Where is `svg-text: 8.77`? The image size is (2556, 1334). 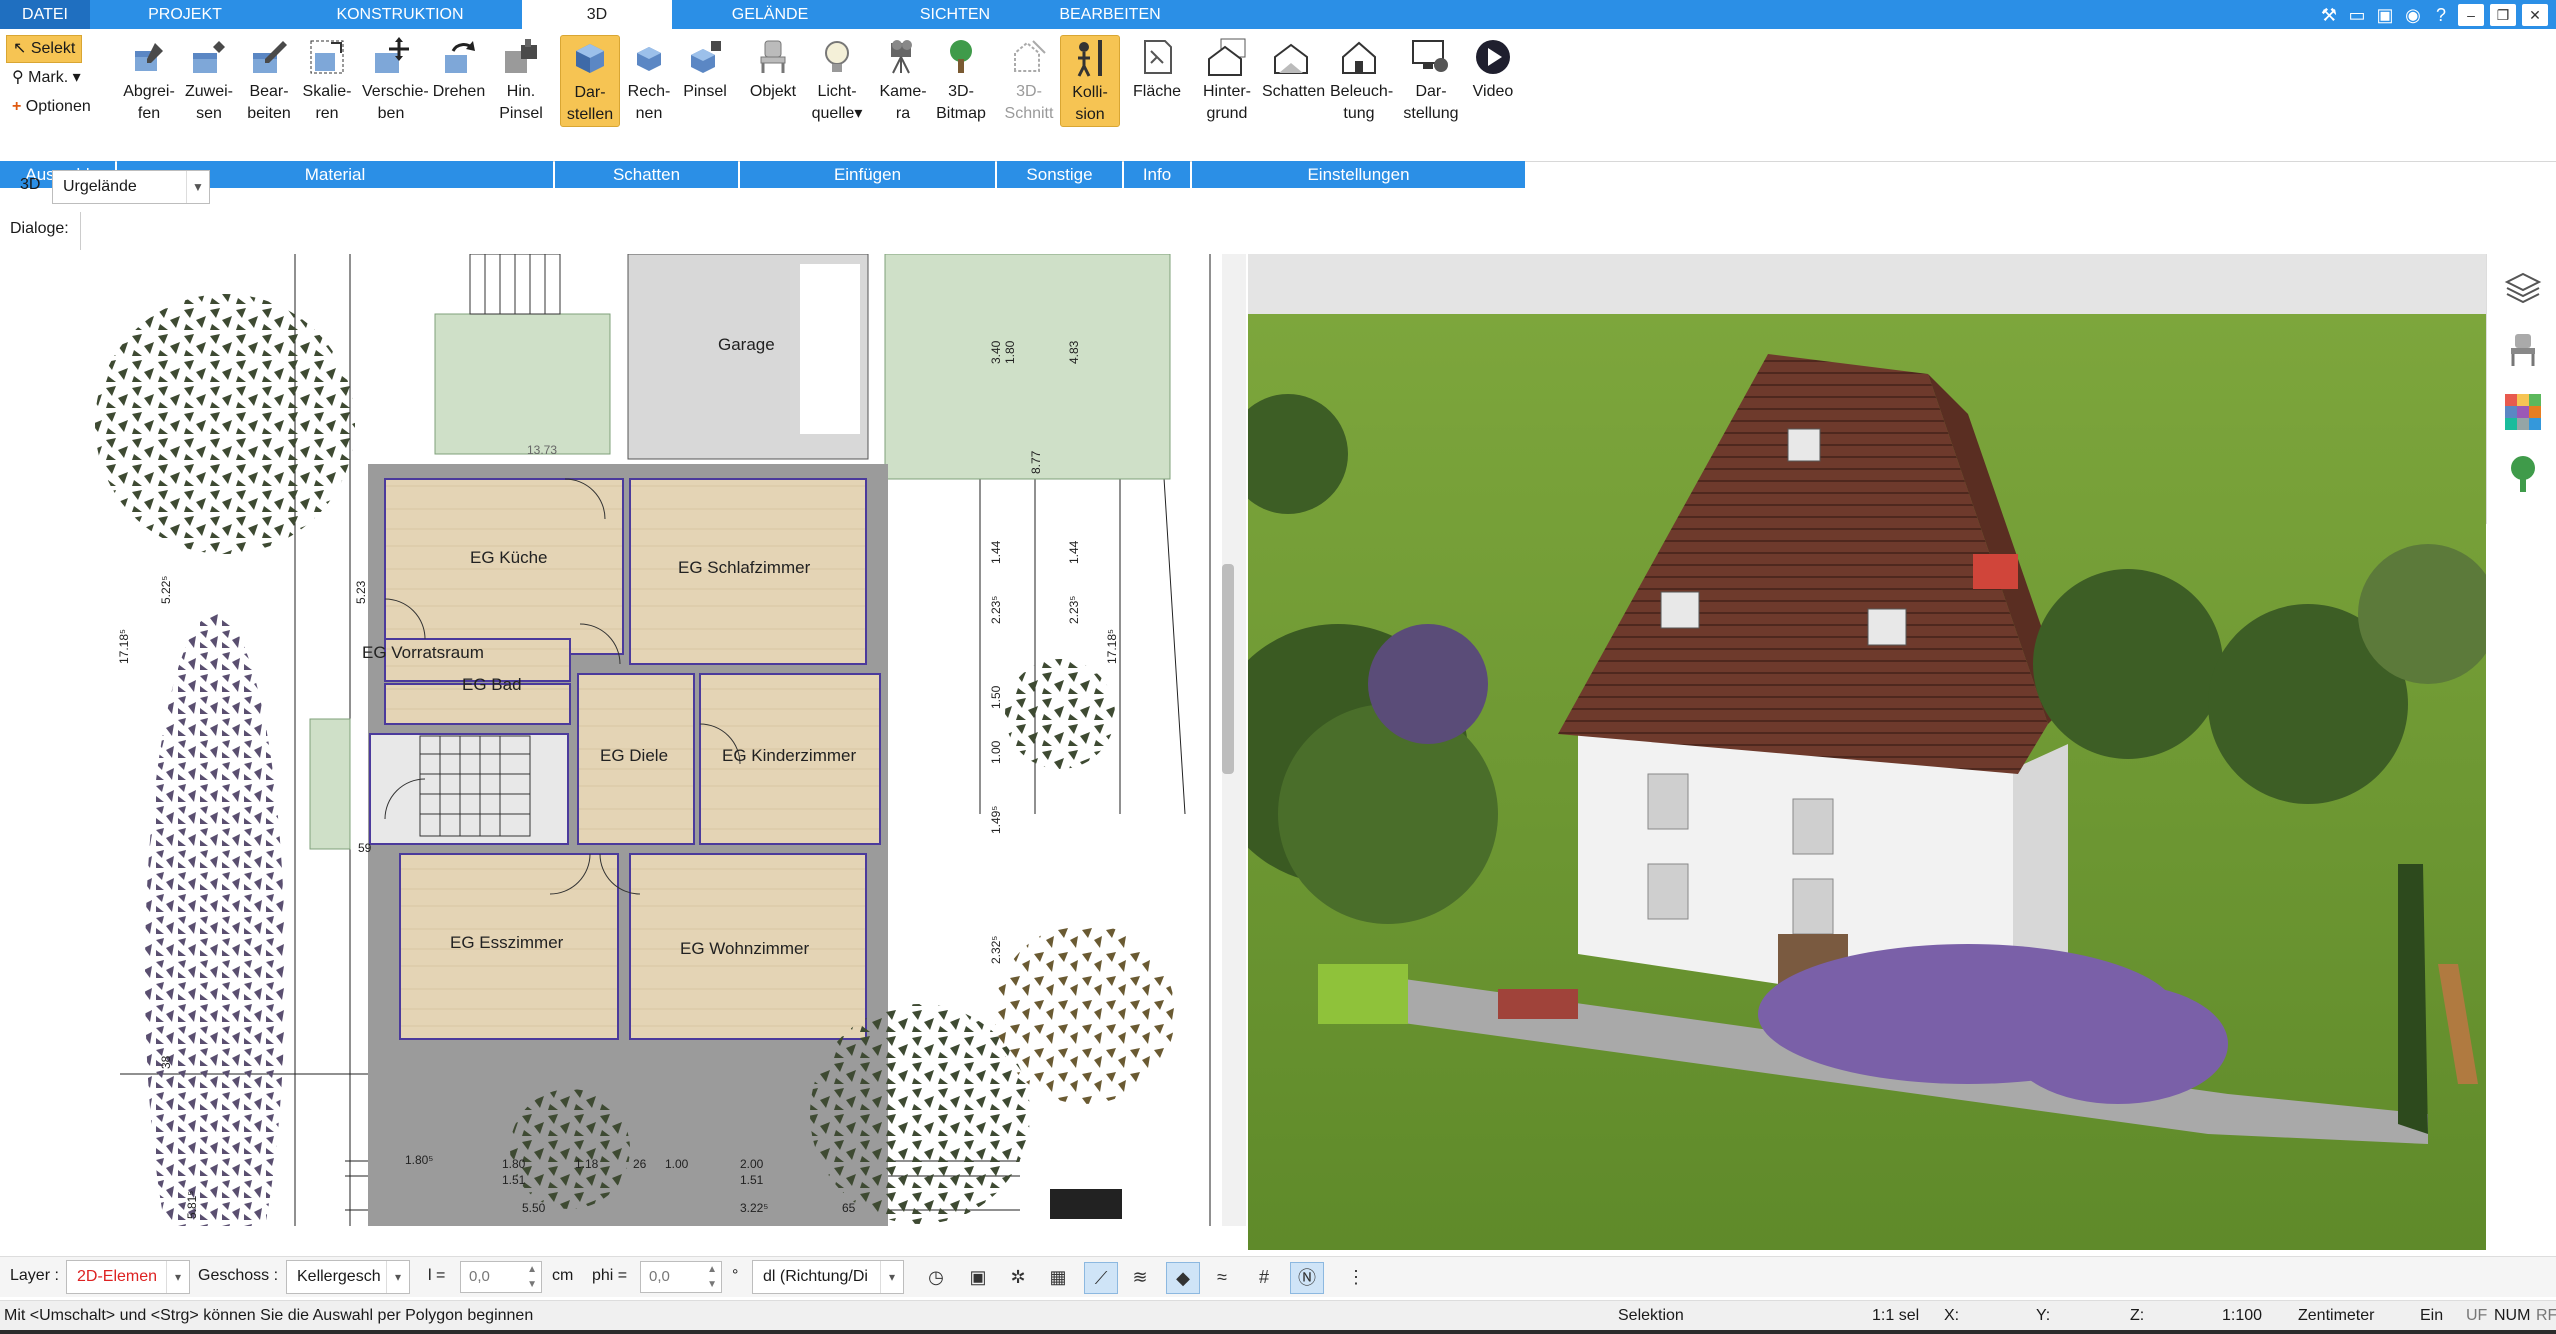
svg-text: 8.77 is located at coordinates (1036, 462).